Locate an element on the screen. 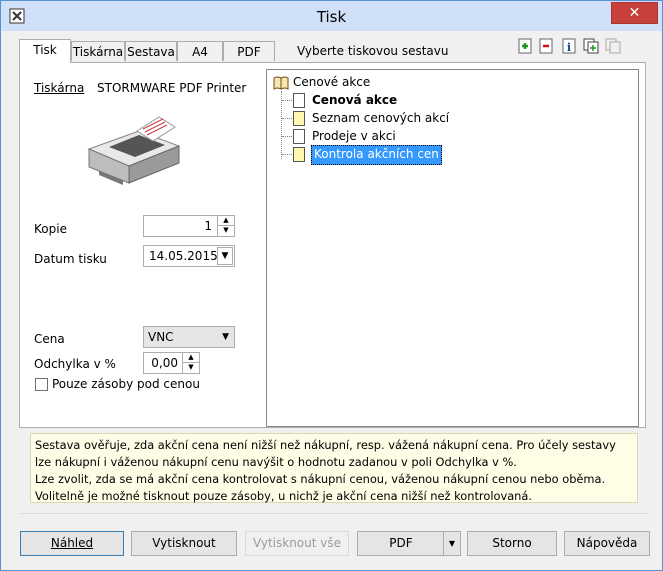  title-bar: Tisk ✕ is located at coordinates (331, 16).